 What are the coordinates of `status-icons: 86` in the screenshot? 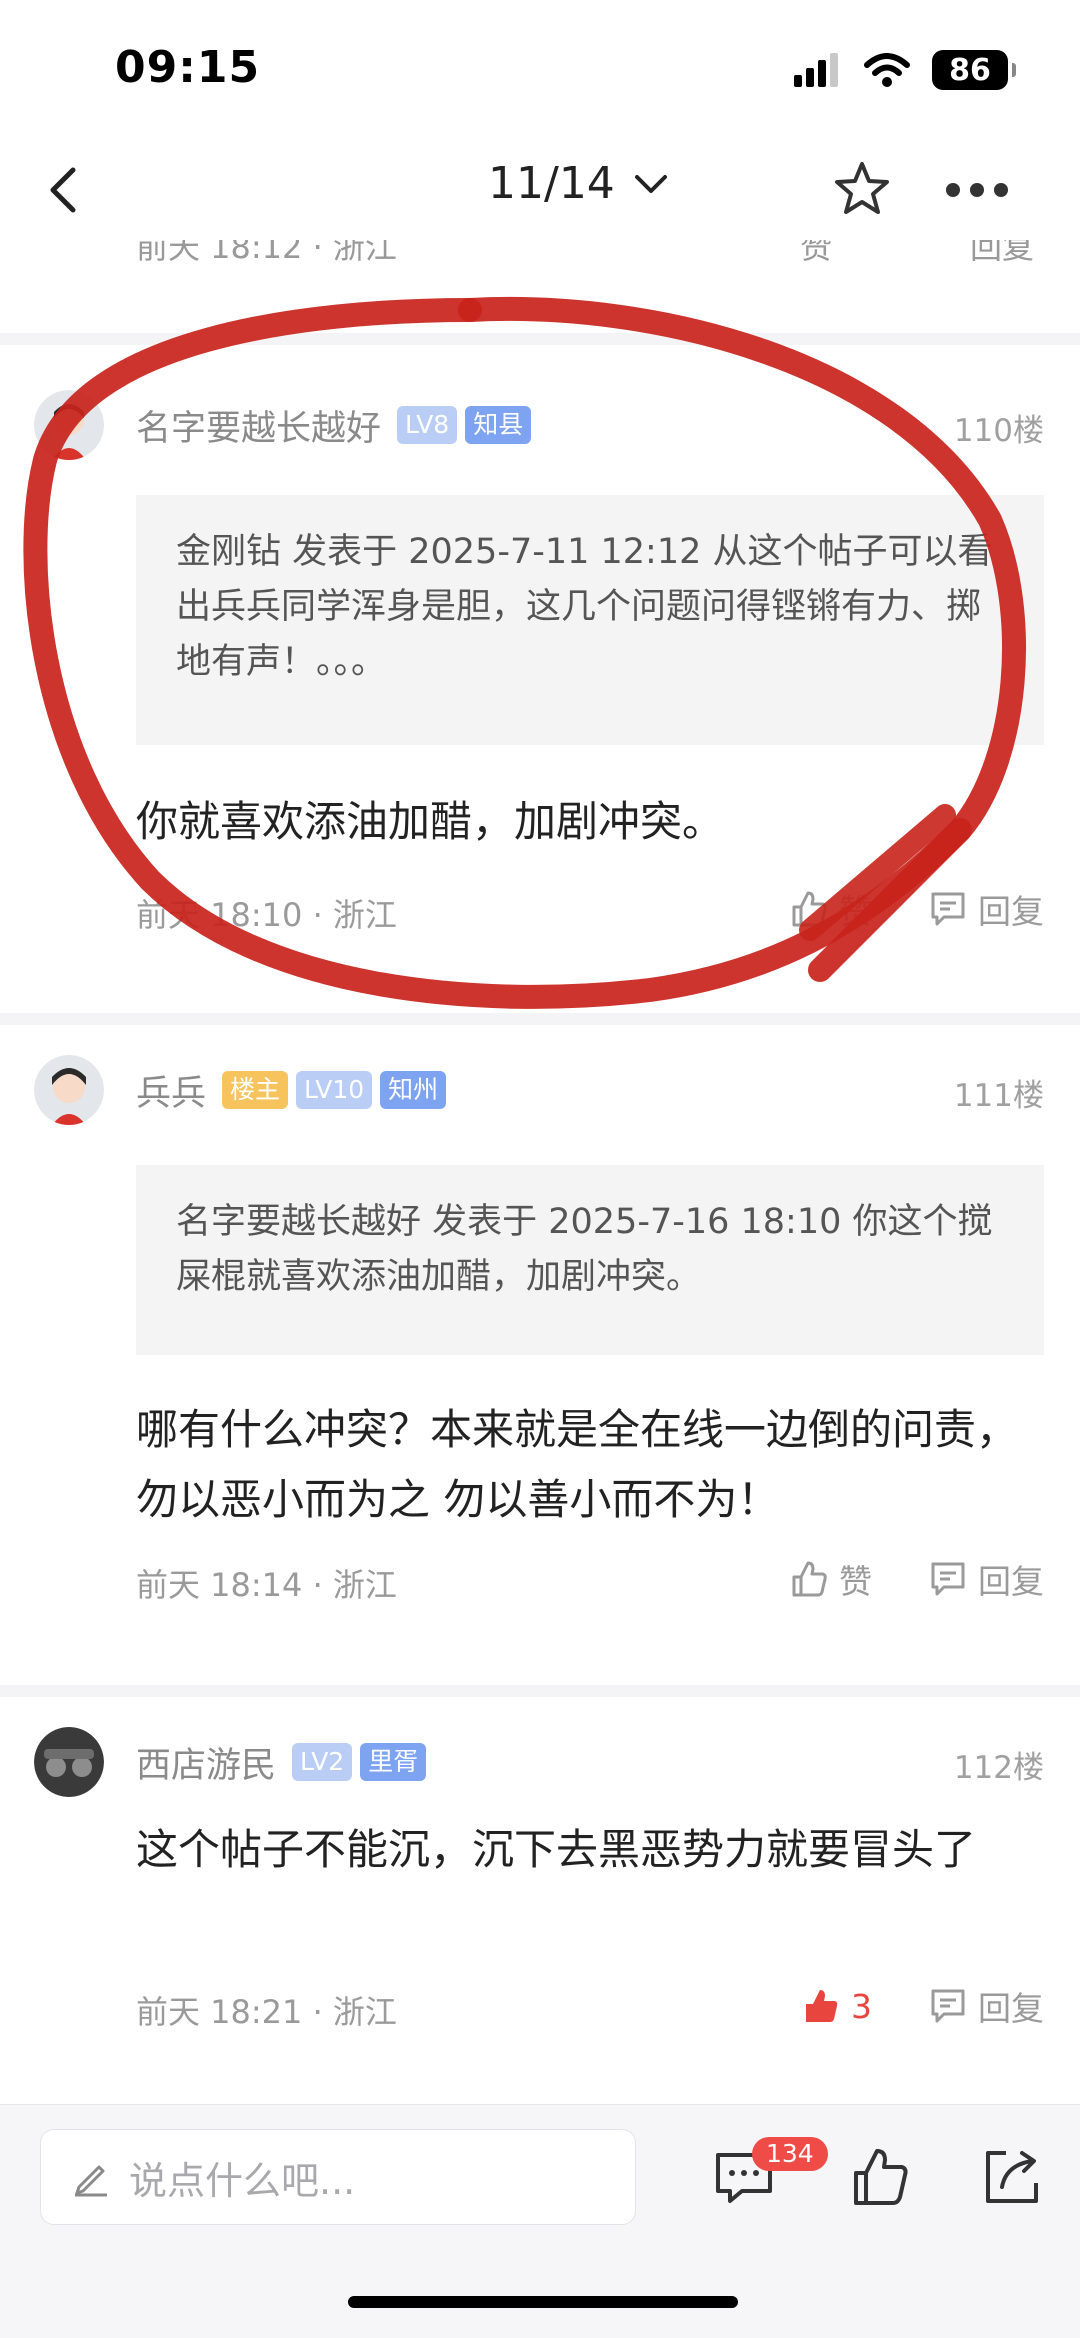 It's located at (905, 70).